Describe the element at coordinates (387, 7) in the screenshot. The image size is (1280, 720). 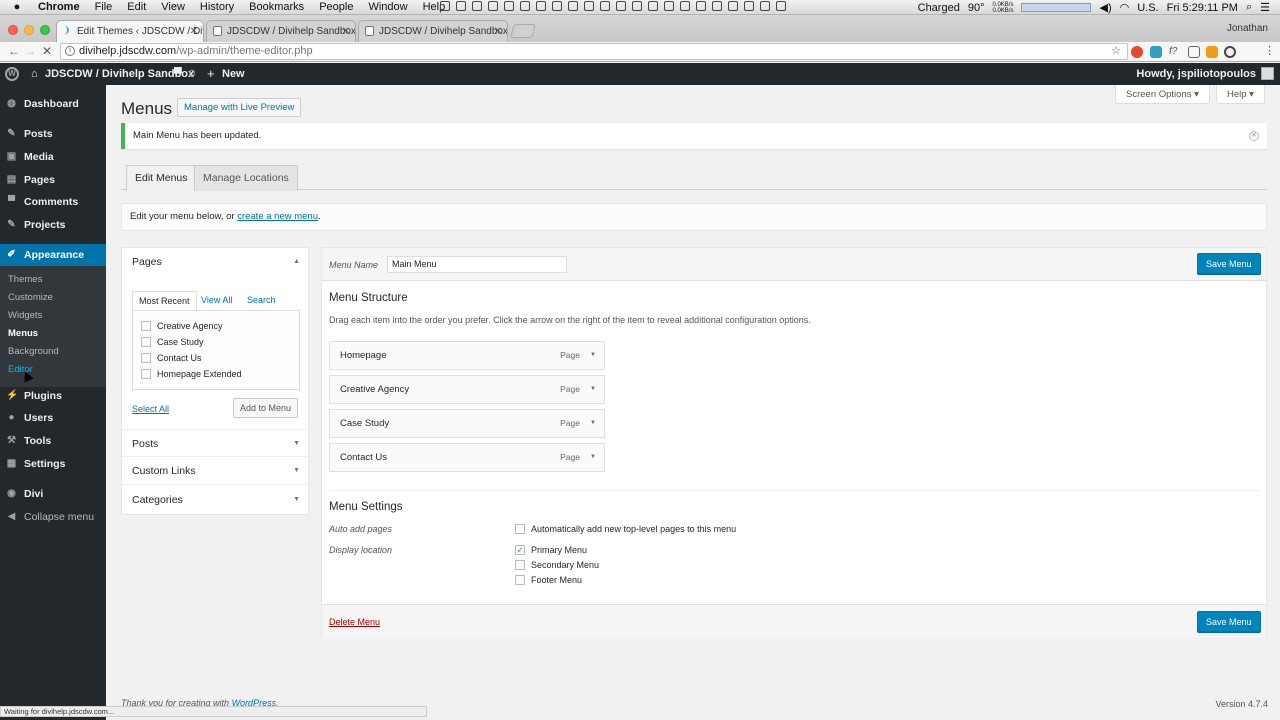
I see `menubar-window: Window` at that location.